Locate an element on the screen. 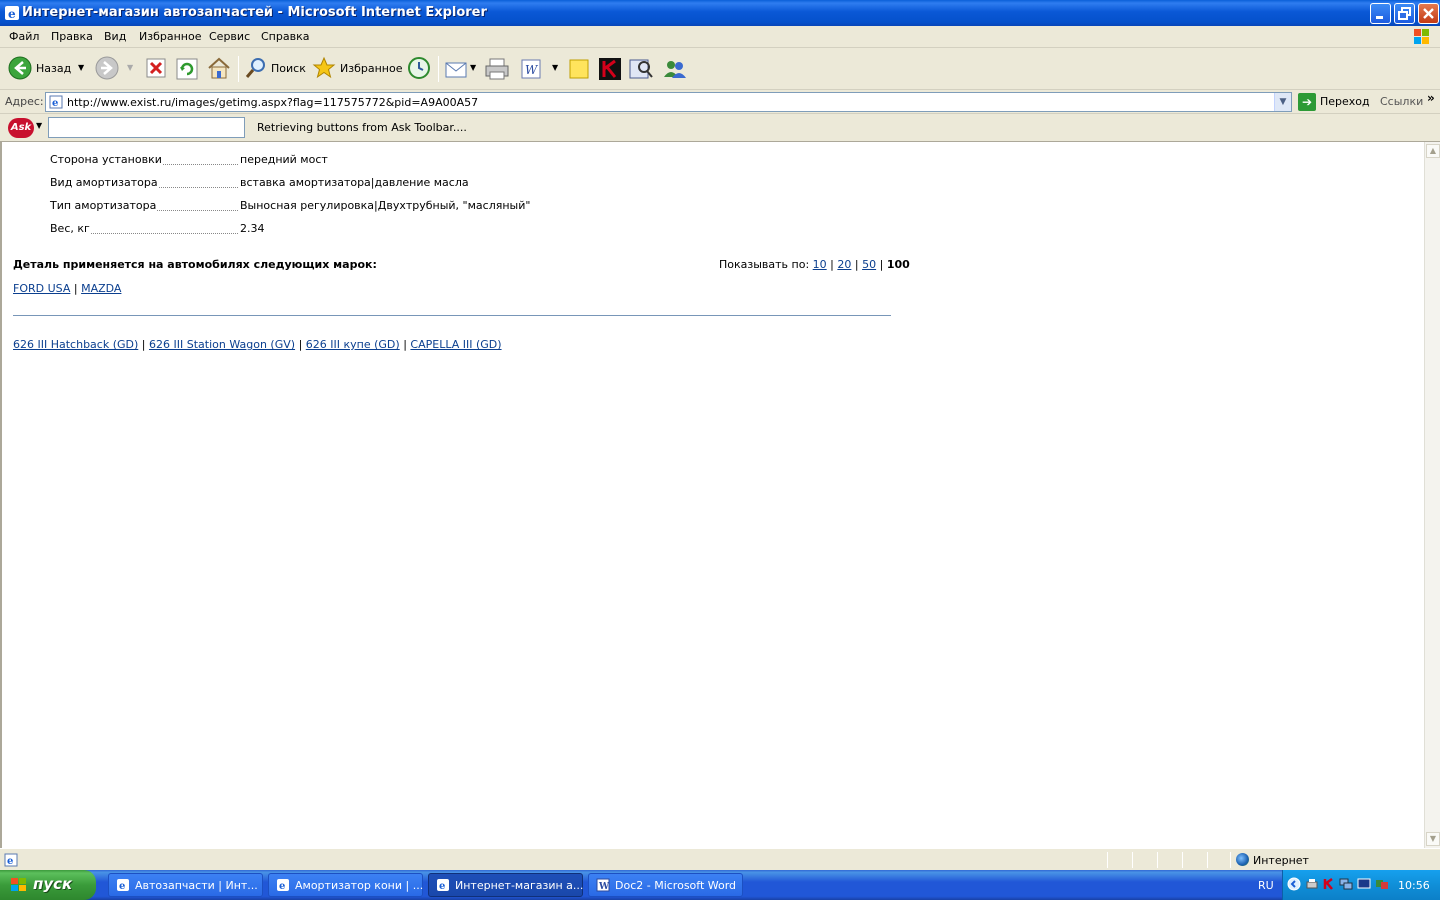 This screenshot has width=1440, height=900. toolbar-separator is located at coordinates (238, 69).